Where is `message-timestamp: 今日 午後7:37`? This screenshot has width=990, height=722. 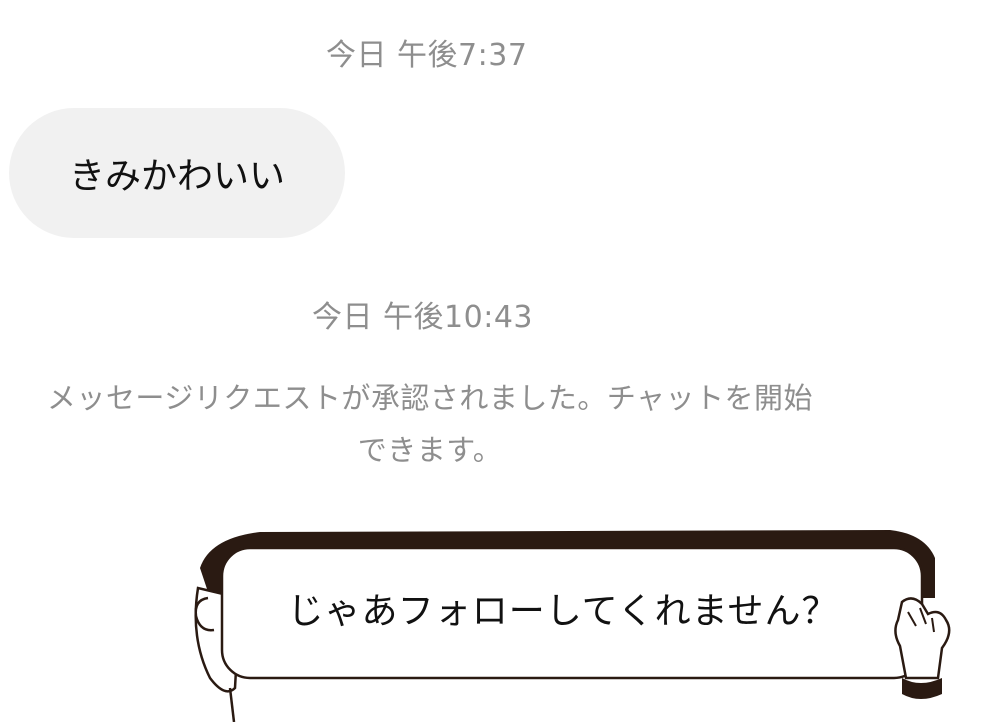 message-timestamp: 今日 午後7:37 is located at coordinates (427, 55).